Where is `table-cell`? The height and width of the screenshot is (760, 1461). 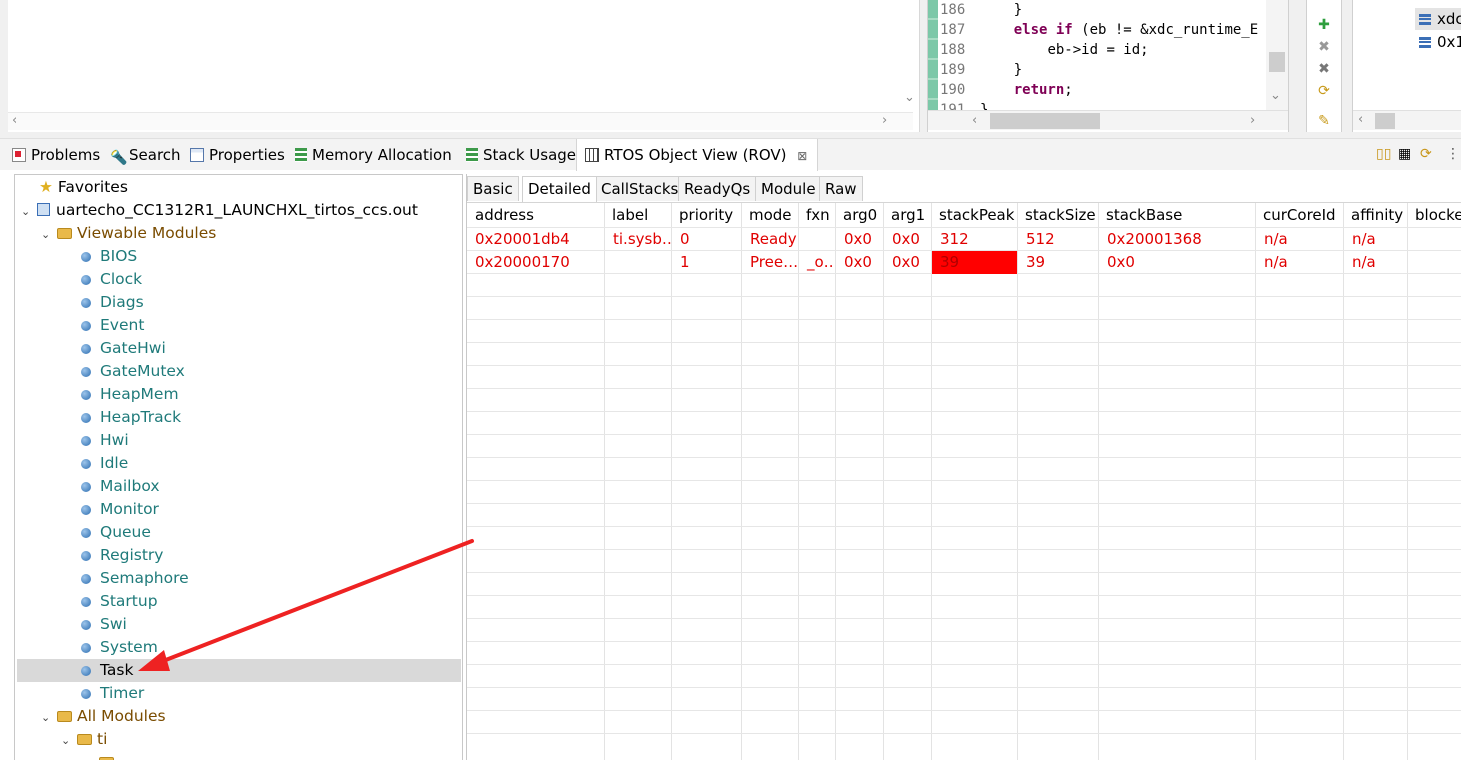 table-cell is located at coordinates (1434, 262).